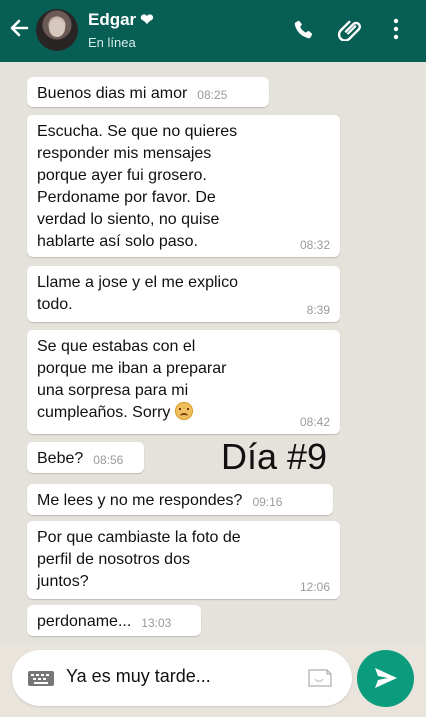 Image resolution: width=426 pixels, height=717 pixels. Describe the element at coordinates (212, 95) in the screenshot. I see `message-time: 08:25` at that location.